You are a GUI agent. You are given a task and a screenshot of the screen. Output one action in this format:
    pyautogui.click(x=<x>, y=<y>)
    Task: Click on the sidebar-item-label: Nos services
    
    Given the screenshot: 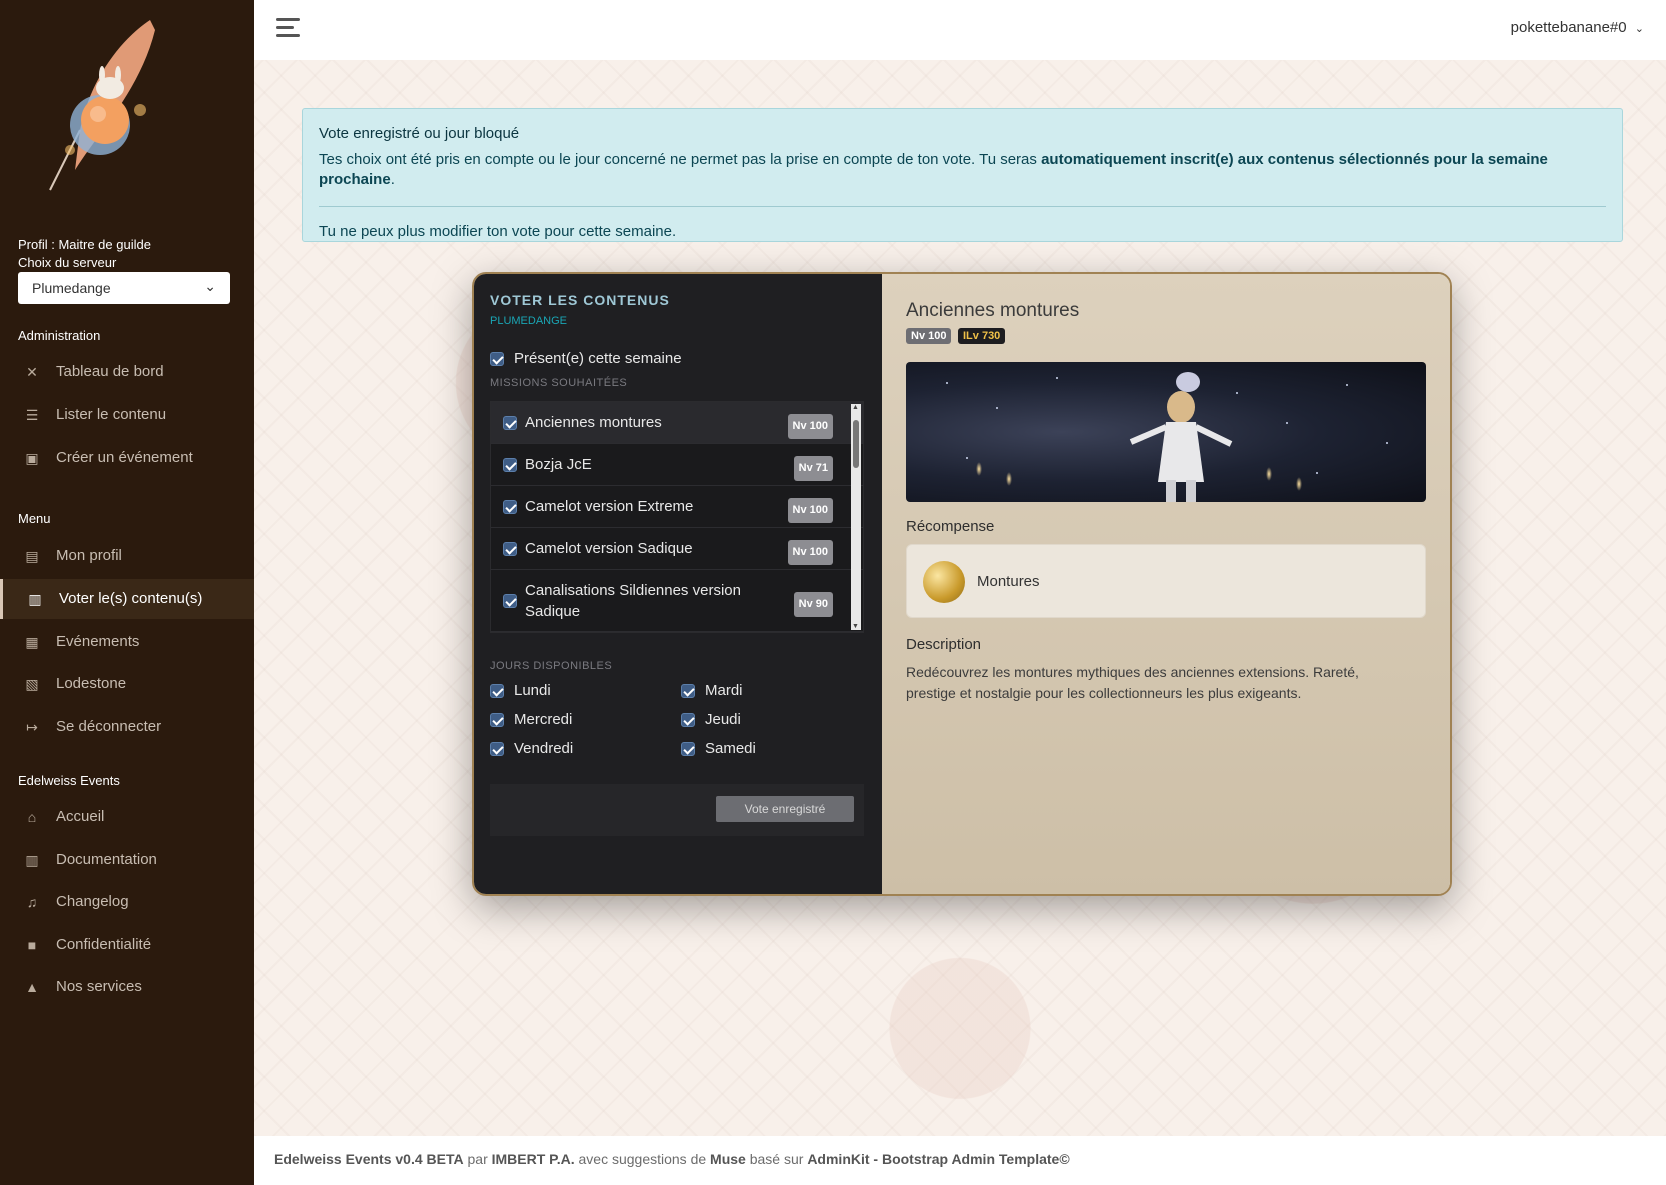 What is the action you would take?
    pyautogui.click(x=99, y=986)
    